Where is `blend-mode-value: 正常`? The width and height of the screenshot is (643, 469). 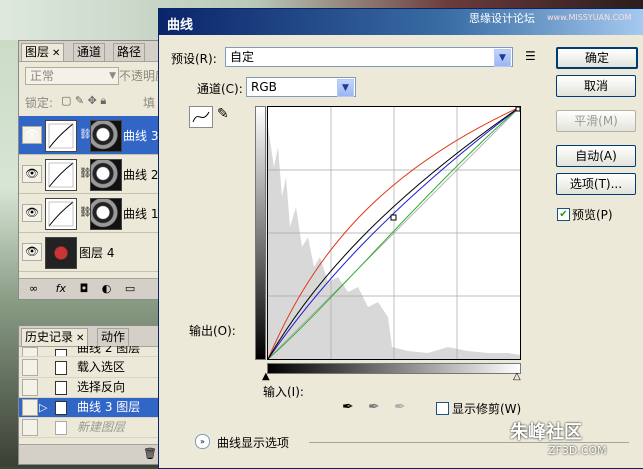 blend-mode-value: 正常 is located at coordinates (42, 76).